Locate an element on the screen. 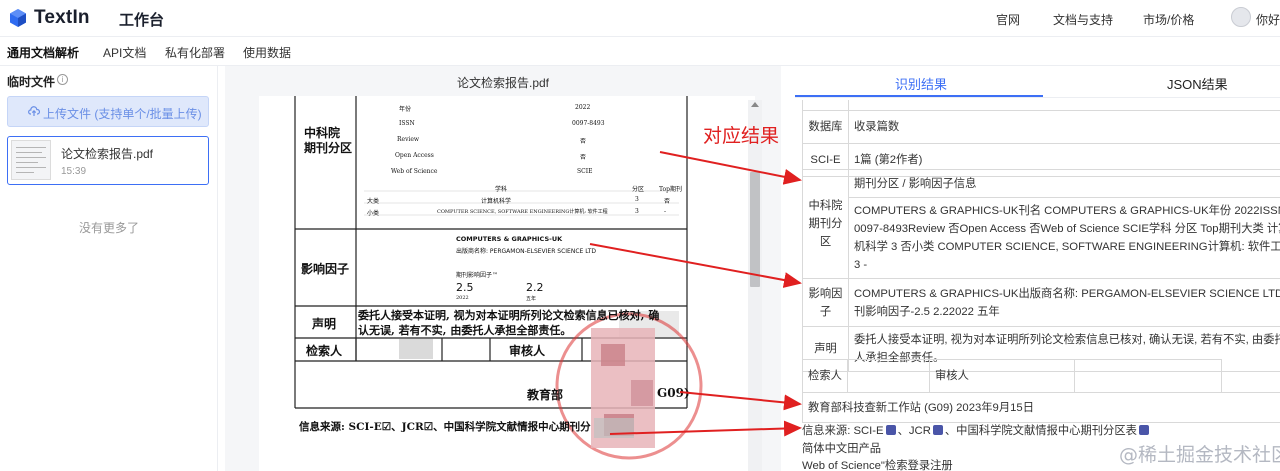 The width and height of the screenshot is (1280, 471). watermark: @稀土掘金技术社区 is located at coordinates (1199, 455).